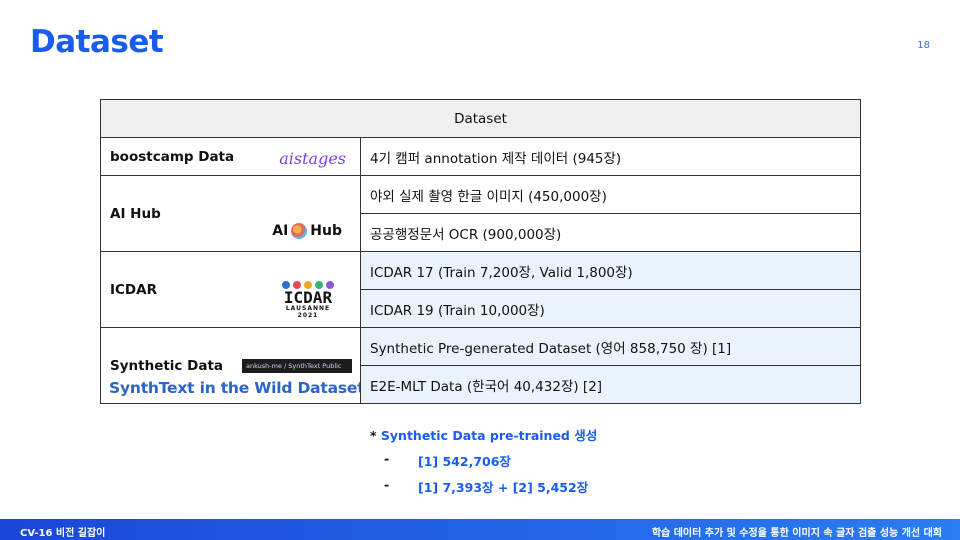 The height and width of the screenshot is (540, 960). I want to click on note-item: - [1] 7,393장 + [2] 5,452장, so click(483, 486).